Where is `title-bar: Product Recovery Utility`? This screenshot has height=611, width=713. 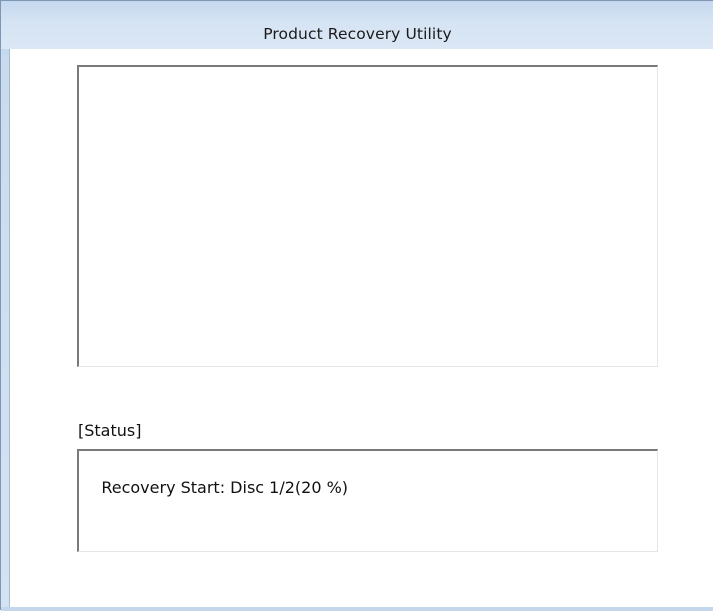 title-bar: Product Recovery Utility is located at coordinates (357, 25).